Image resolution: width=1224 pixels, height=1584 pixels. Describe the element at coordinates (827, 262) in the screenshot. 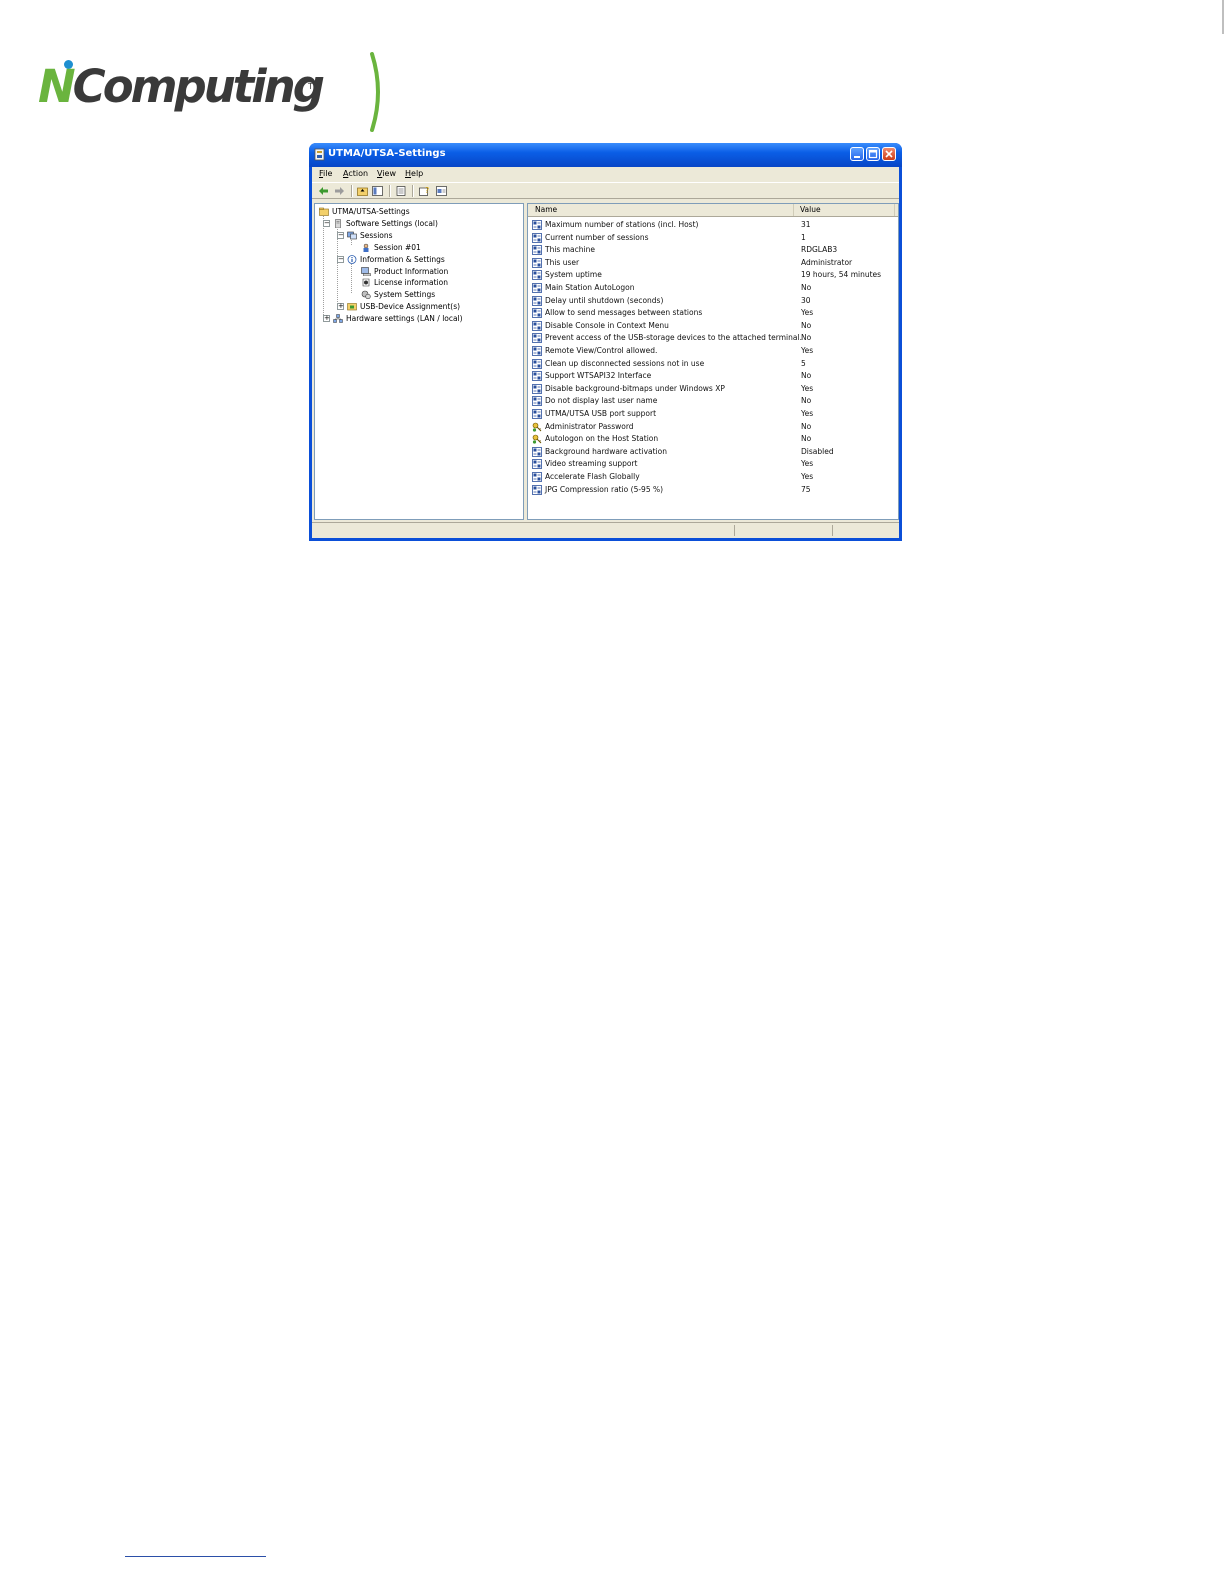

I see `setting-value: Administrator` at that location.